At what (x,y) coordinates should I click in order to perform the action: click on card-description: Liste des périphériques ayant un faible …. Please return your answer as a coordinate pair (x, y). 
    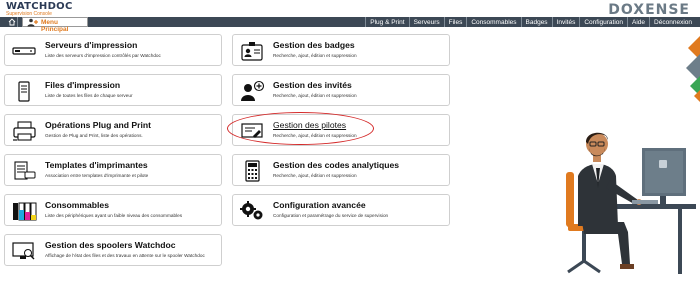
    Looking at the image, I should click on (114, 215).